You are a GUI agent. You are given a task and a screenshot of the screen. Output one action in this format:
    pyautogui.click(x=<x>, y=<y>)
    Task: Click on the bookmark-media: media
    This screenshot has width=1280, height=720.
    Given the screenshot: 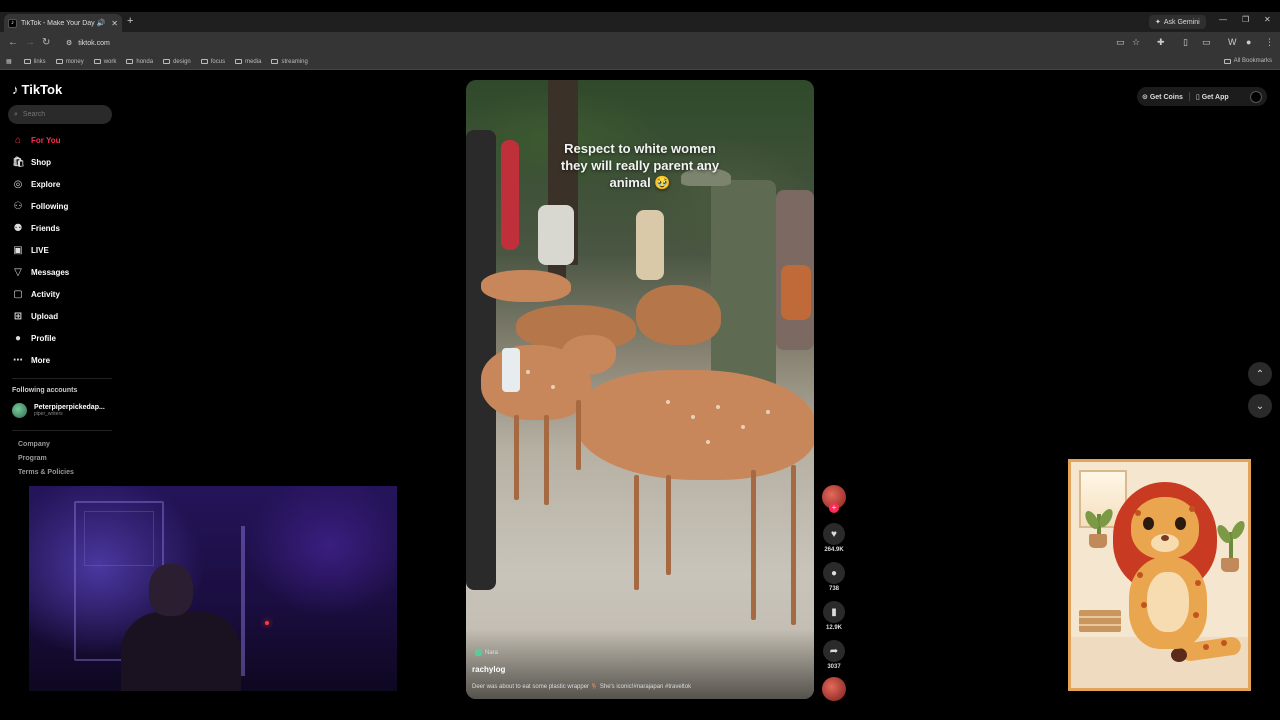 What is the action you would take?
    pyautogui.click(x=248, y=62)
    